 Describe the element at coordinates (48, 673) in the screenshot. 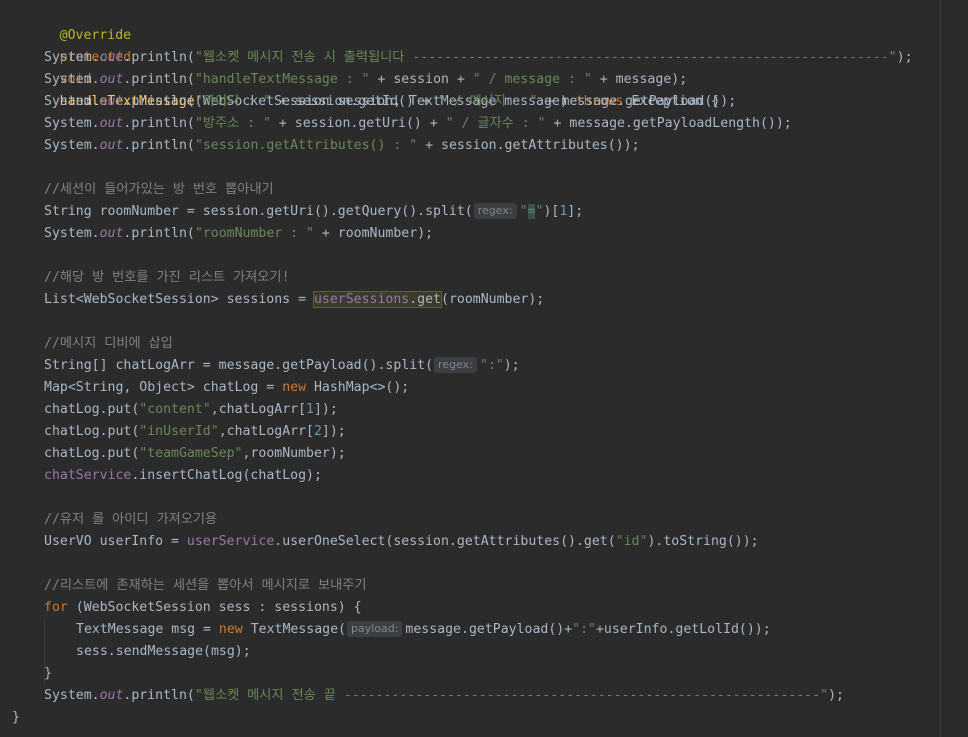

I see `code-text: }` at that location.